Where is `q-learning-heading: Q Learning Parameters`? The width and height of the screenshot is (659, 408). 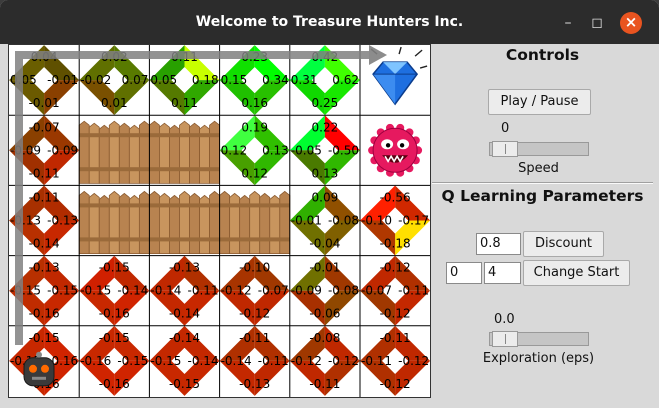
q-learning-heading: Q Learning Parameters is located at coordinates (542, 196).